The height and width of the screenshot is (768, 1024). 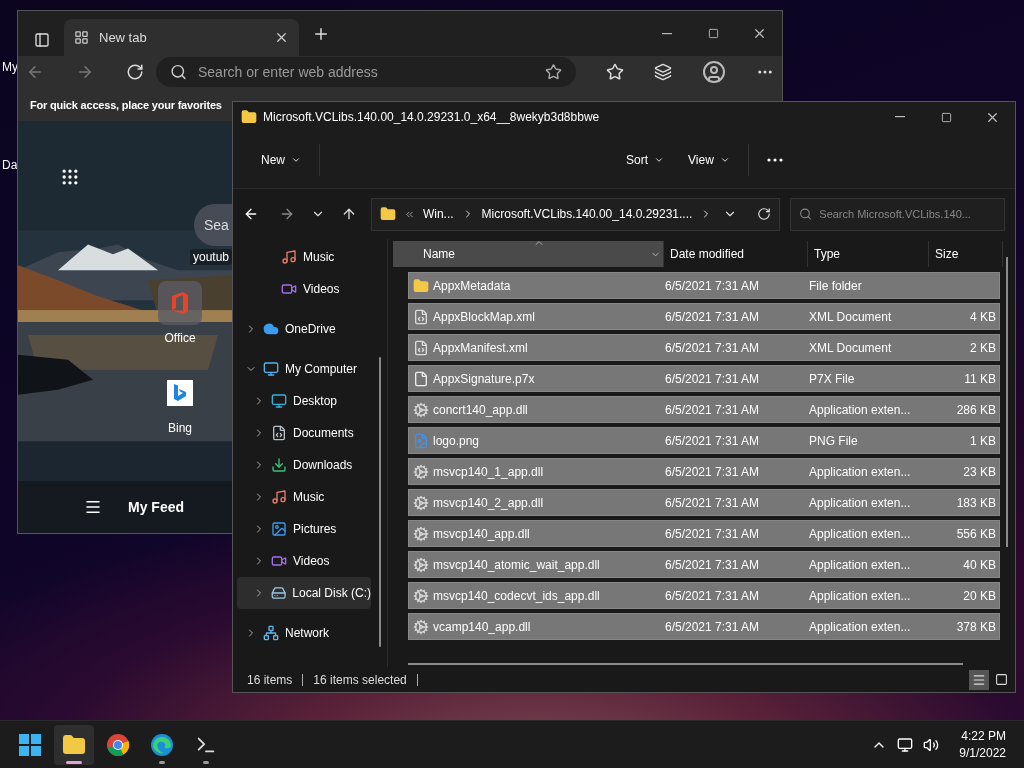 What do you see at coordinates (304, 369) in the screenshot?
I see `nav-item: My Computer` at bounding box center [304, 369].